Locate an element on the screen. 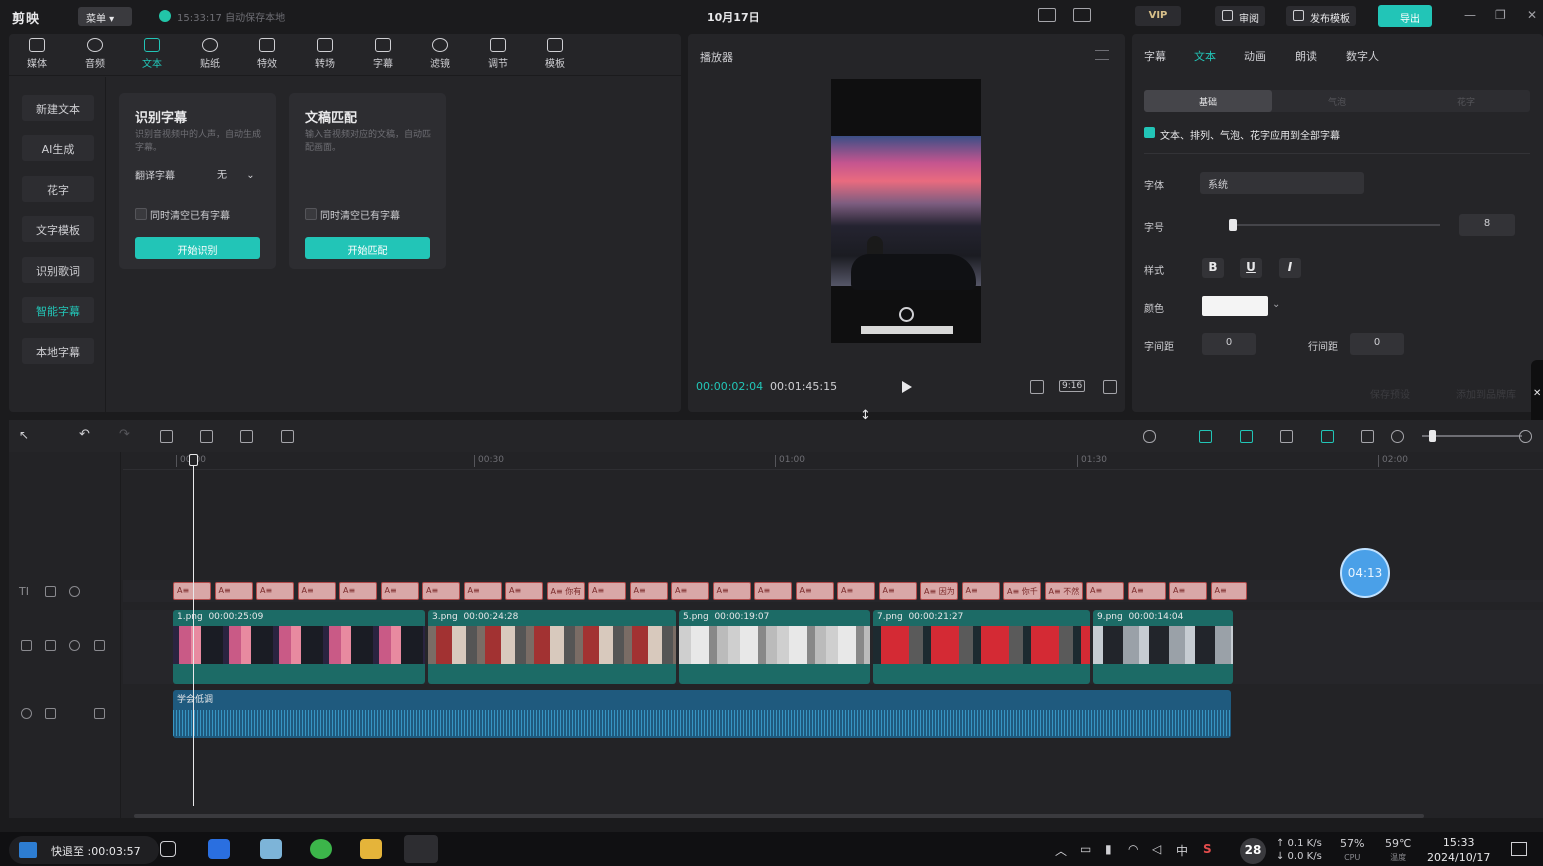  text-clip: A≡ 不然 is located at coordinates (1063, 591).